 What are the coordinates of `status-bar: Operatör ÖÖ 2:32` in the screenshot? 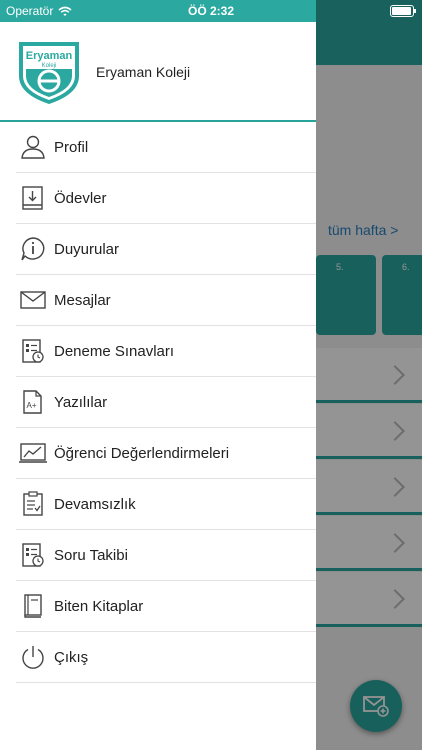 It's located at (211, 11).